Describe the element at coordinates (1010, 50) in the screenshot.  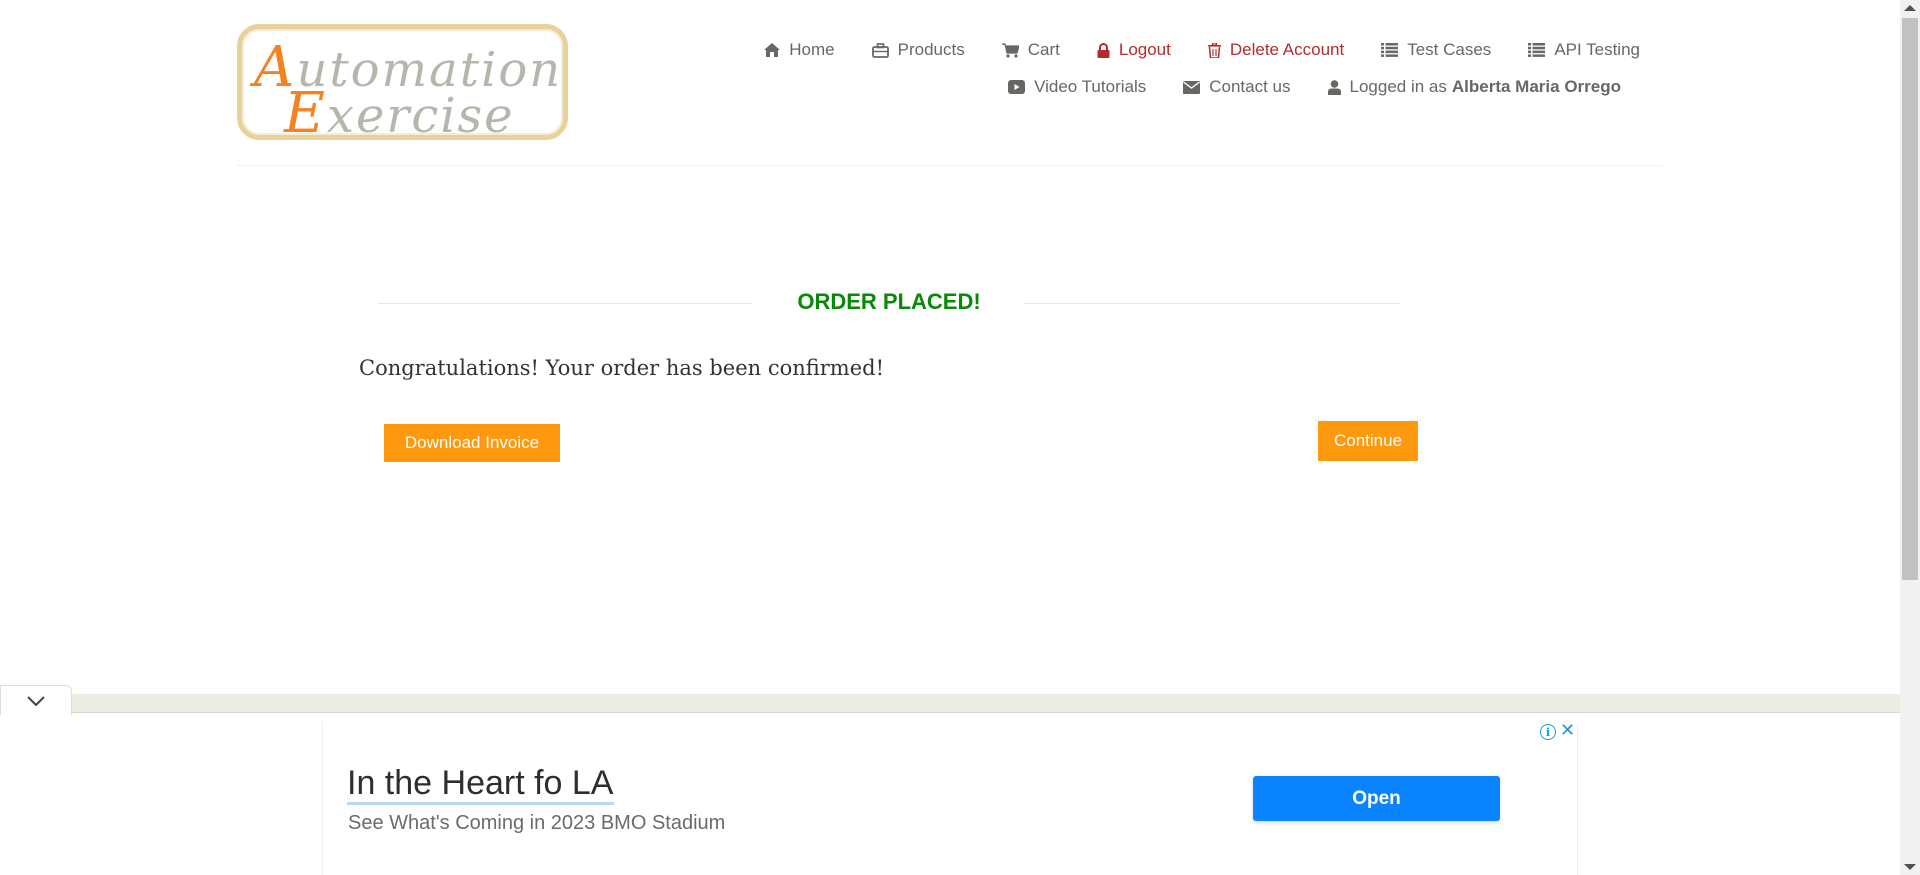
I see `cart-icon` at that location.